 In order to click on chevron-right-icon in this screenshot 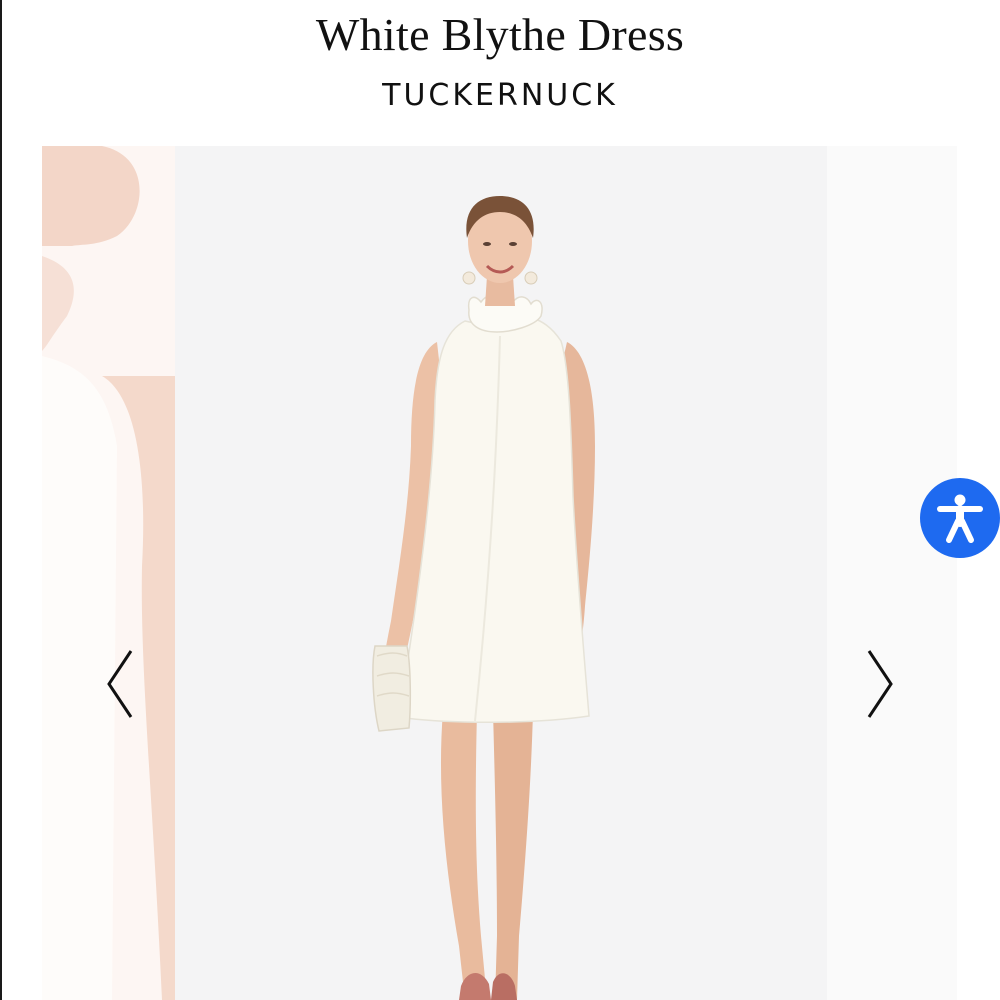, I will do `click(880, 684)`.